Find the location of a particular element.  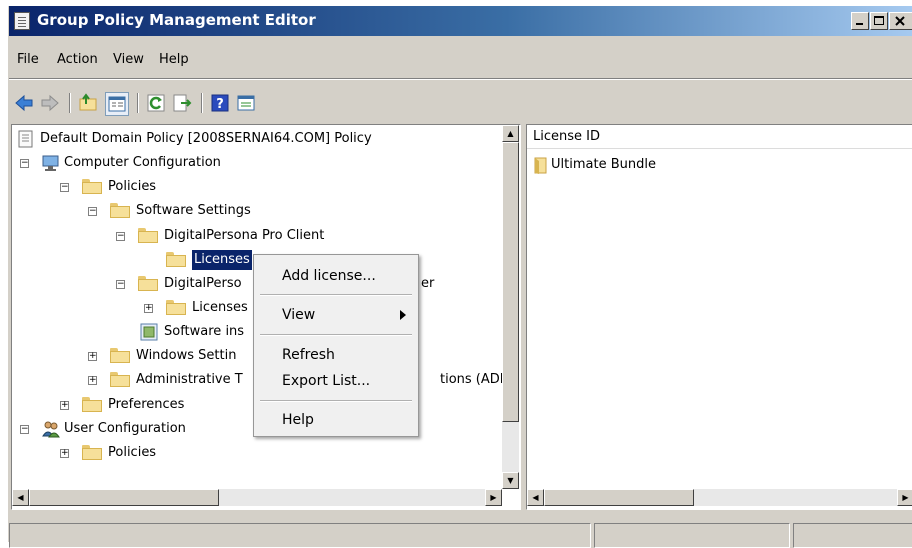

menu-bar: File Action View Help is located at coordinates (460, 61).